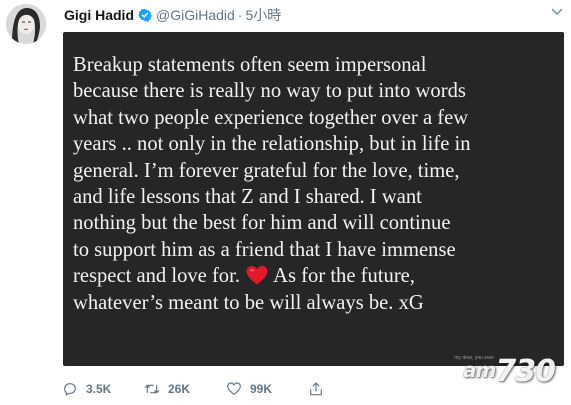  I want to click on author-handle: @GiGiHadid, so click(195, 15).